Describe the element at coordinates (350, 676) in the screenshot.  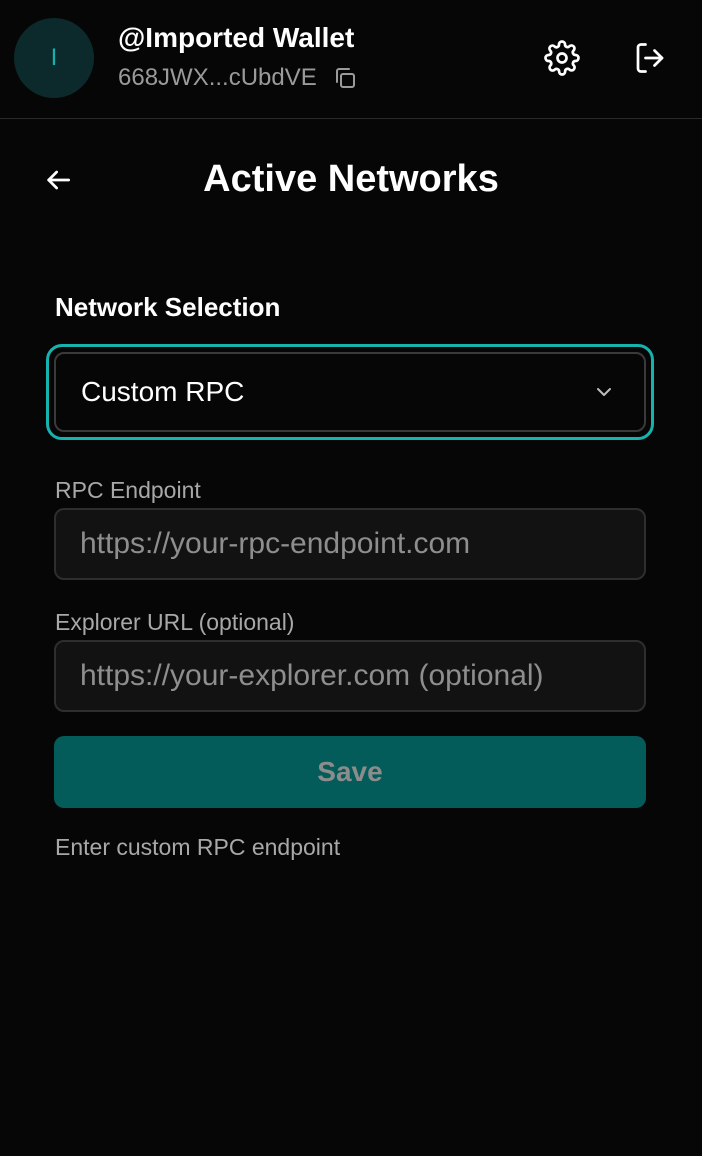
I see `explorer-url-input` at that location.